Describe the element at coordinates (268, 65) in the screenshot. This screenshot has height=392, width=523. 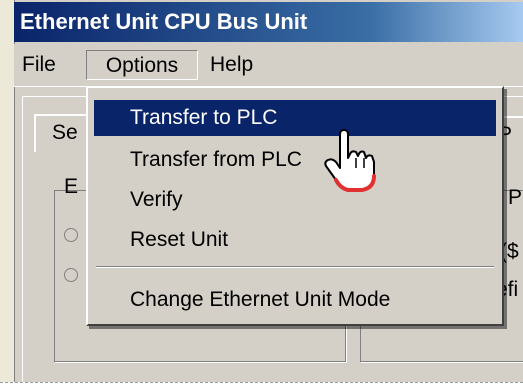
I see `menu-bar: File Options Help` at that location.